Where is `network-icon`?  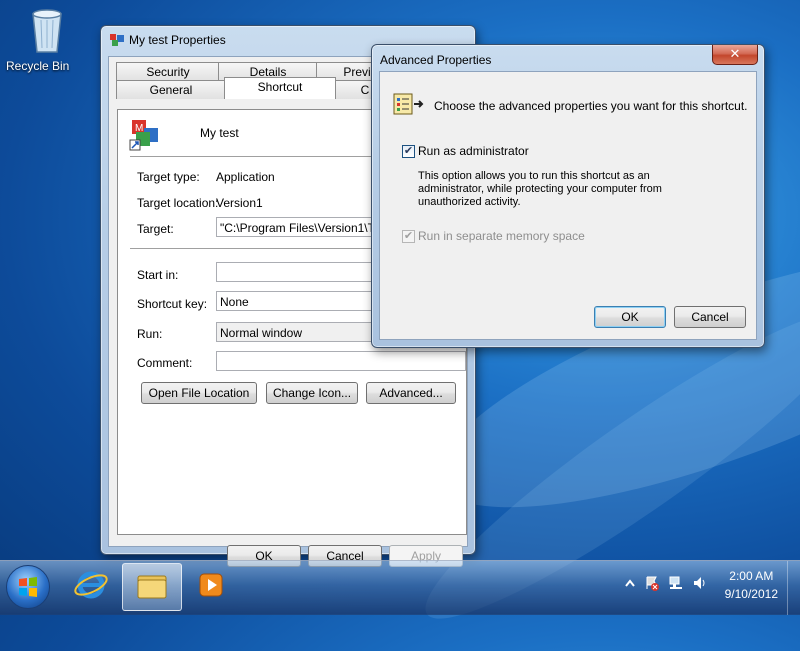
network-icon is located at coordinates (676, 583).